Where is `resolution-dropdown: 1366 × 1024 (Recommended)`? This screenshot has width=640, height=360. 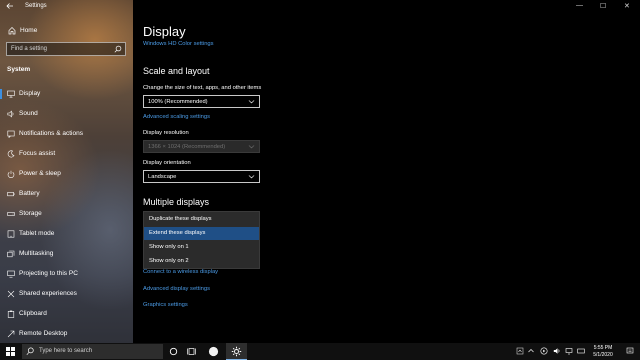 resolution-dropdown: 1366 × 1024 (Recommended) is located at coordinates (201, 146).